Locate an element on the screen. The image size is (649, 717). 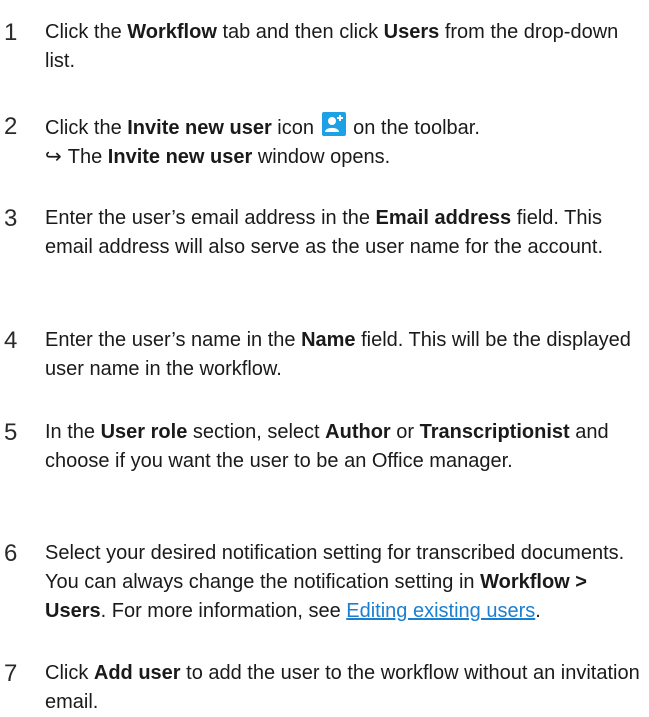
text-segment: The is located at coordinates (87, 157).